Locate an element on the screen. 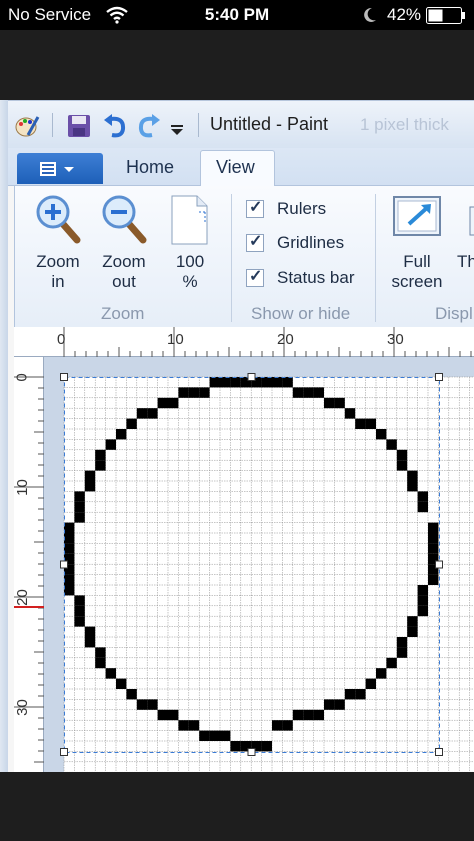 The width and height of the screenshot is (474, 841). background-ghost-text: 1 pixel thick is located at coordinates (404, 124).